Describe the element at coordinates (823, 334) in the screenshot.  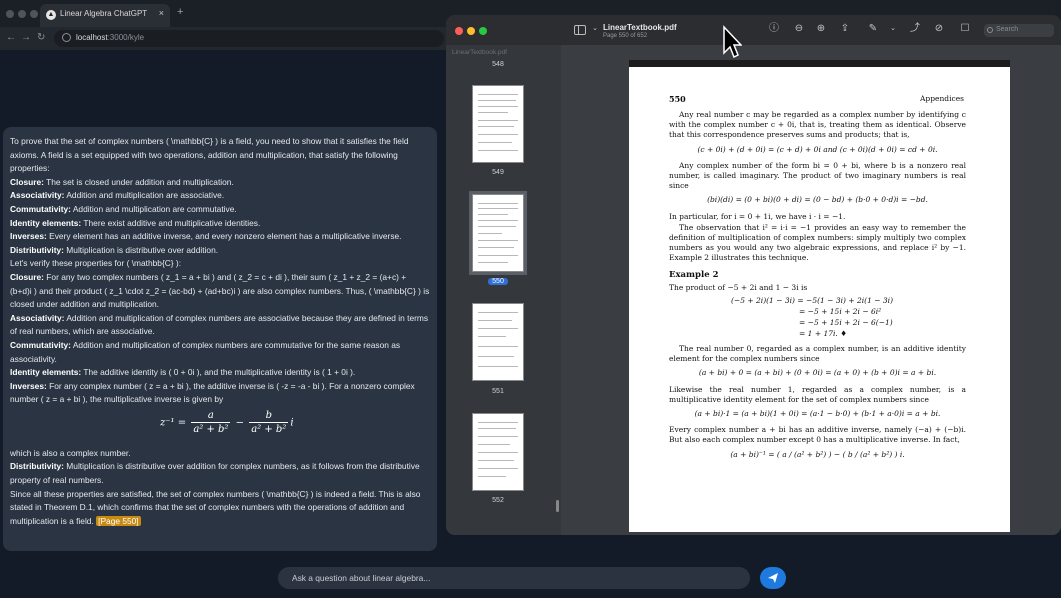
I see `equation-line: = 1 + 17i. ♦` at that location.